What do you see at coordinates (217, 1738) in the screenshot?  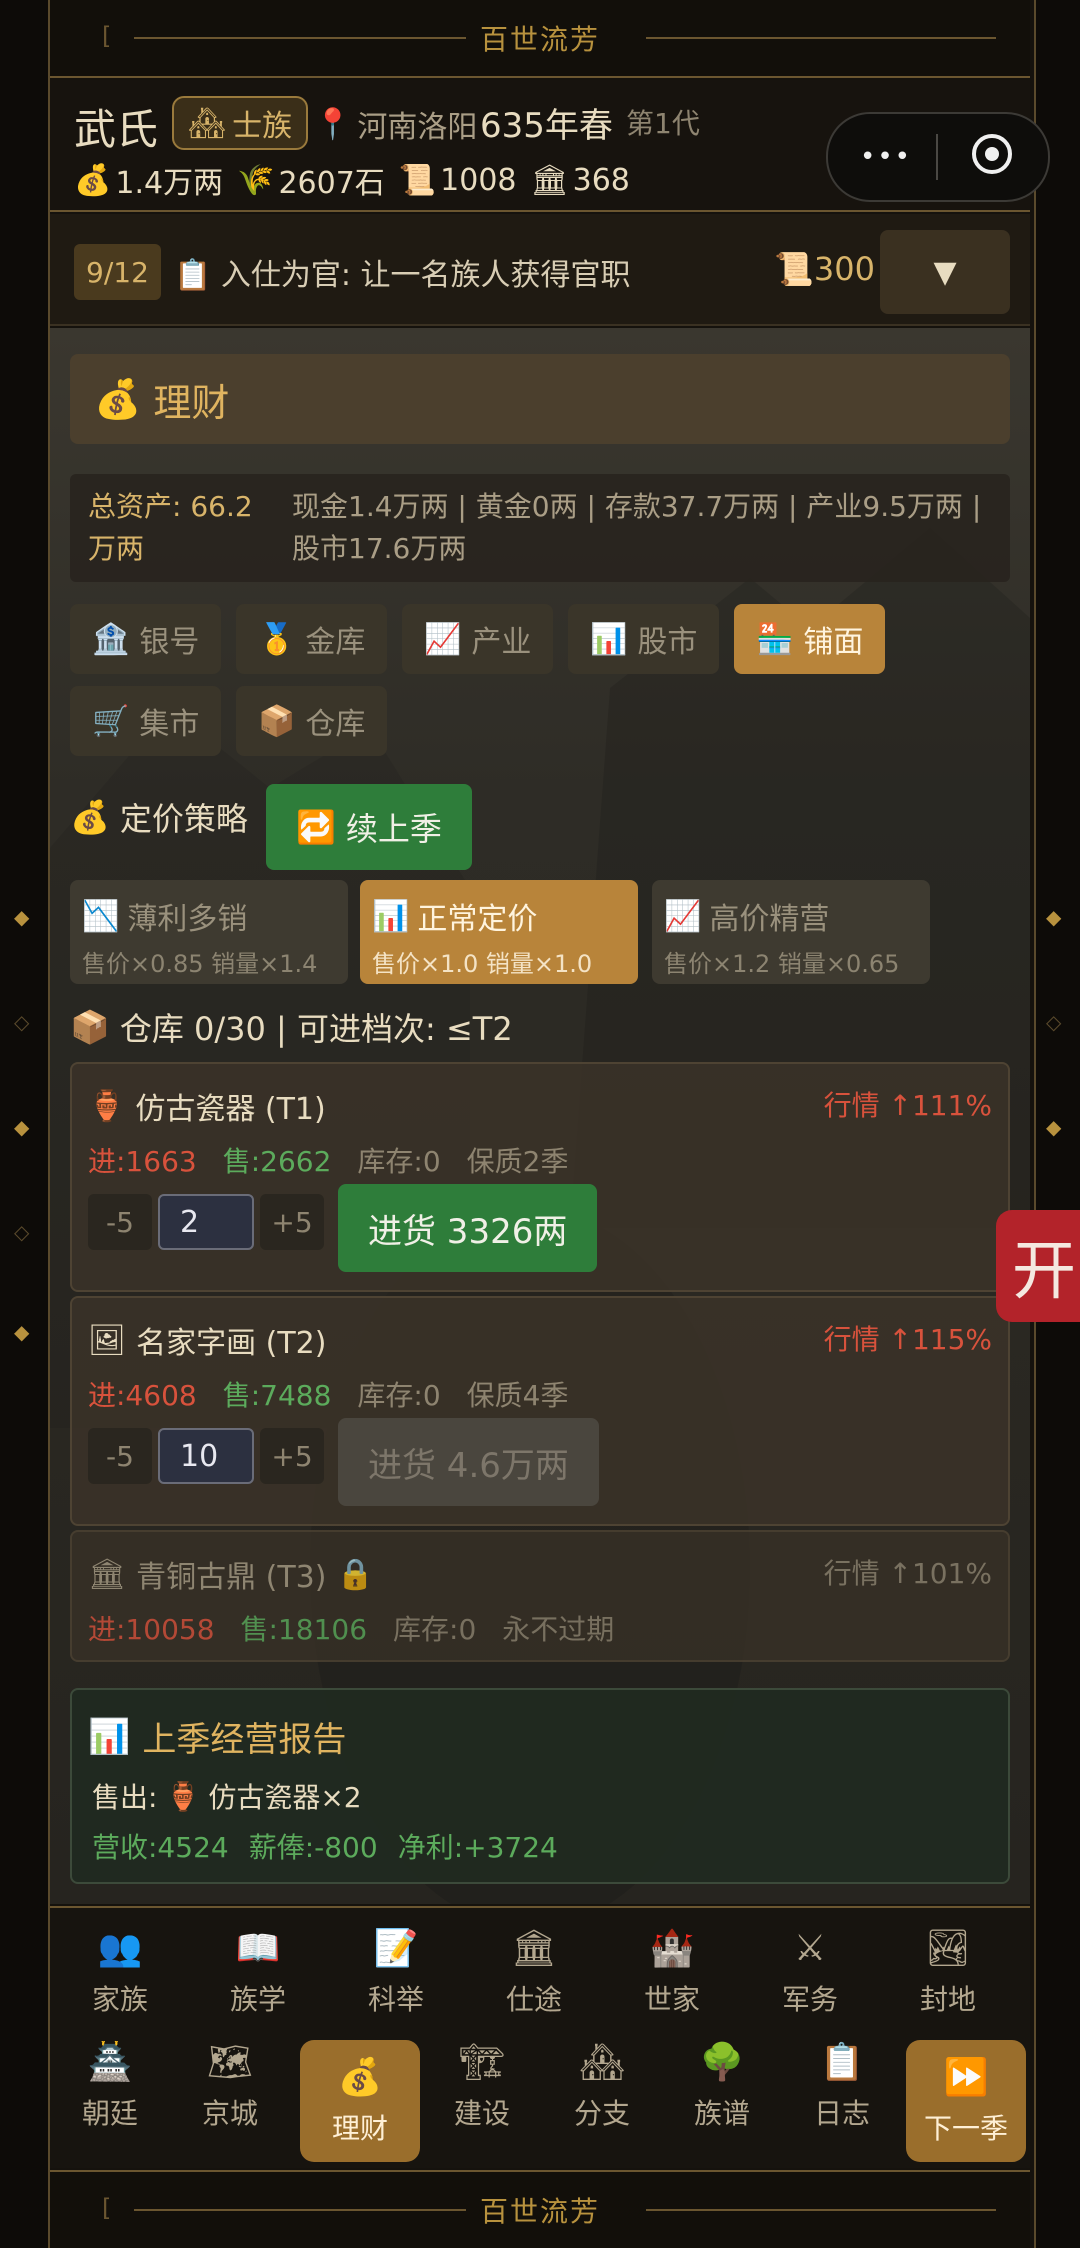 I see `report-title: 📊 上季经营报告` at bounding box center [217, 1738].